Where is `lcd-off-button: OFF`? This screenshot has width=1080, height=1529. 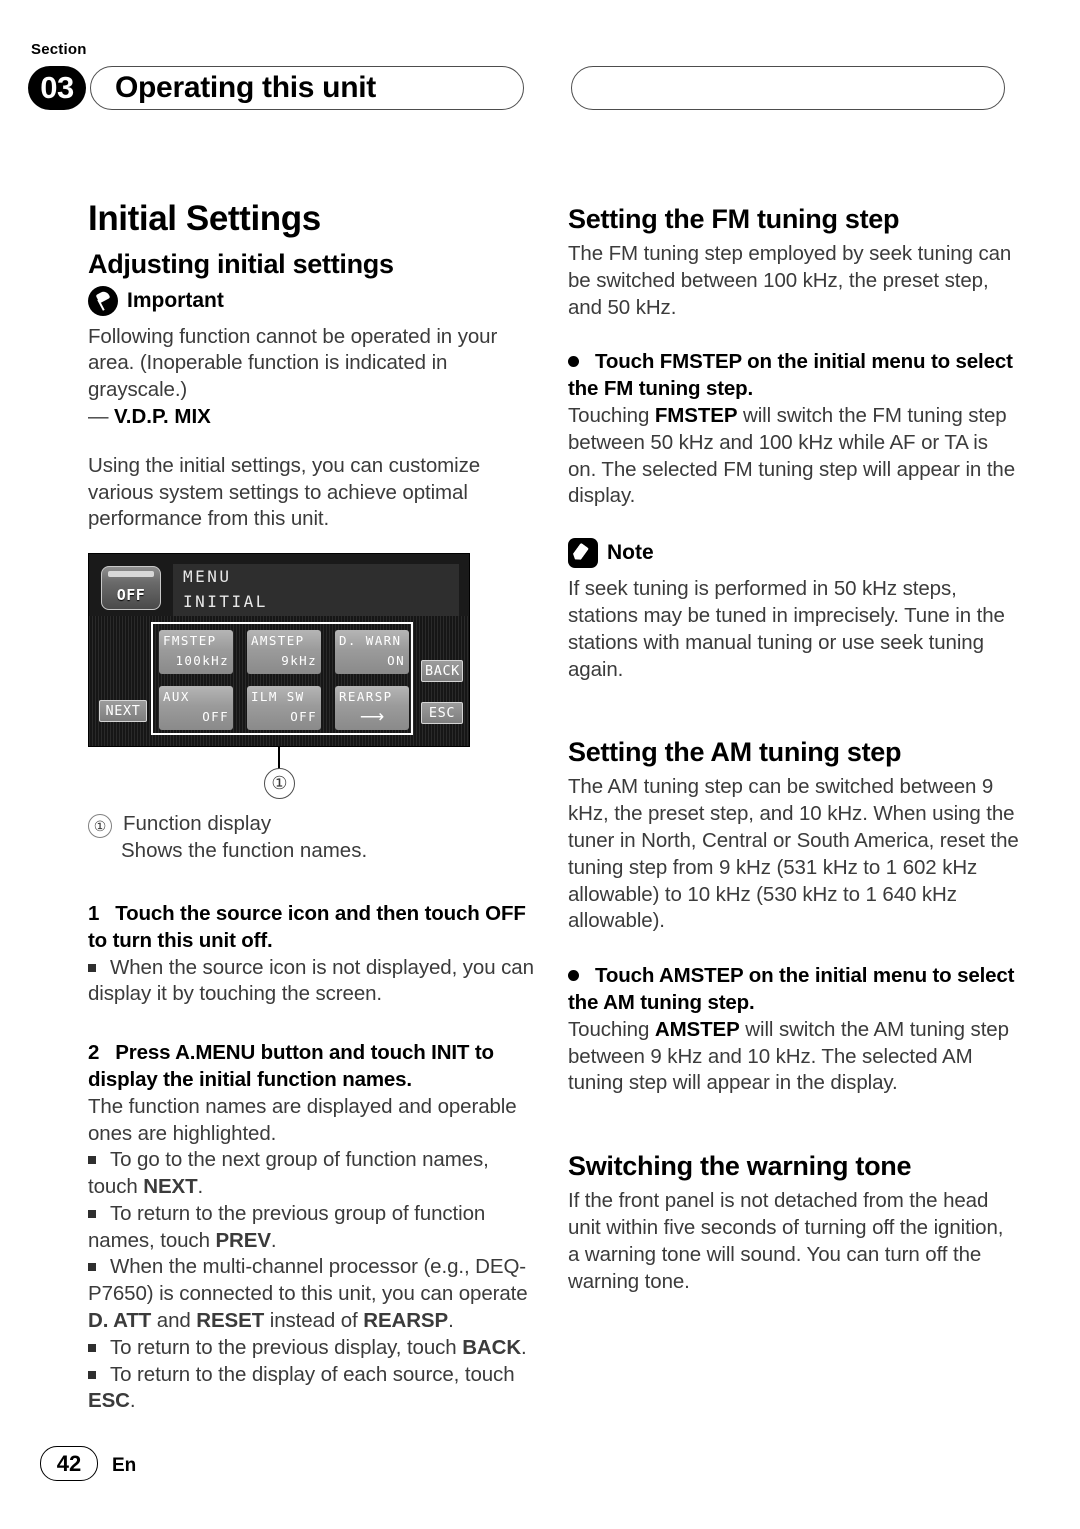
lcd-off-button: OFF is located at coordinates (131, 588).